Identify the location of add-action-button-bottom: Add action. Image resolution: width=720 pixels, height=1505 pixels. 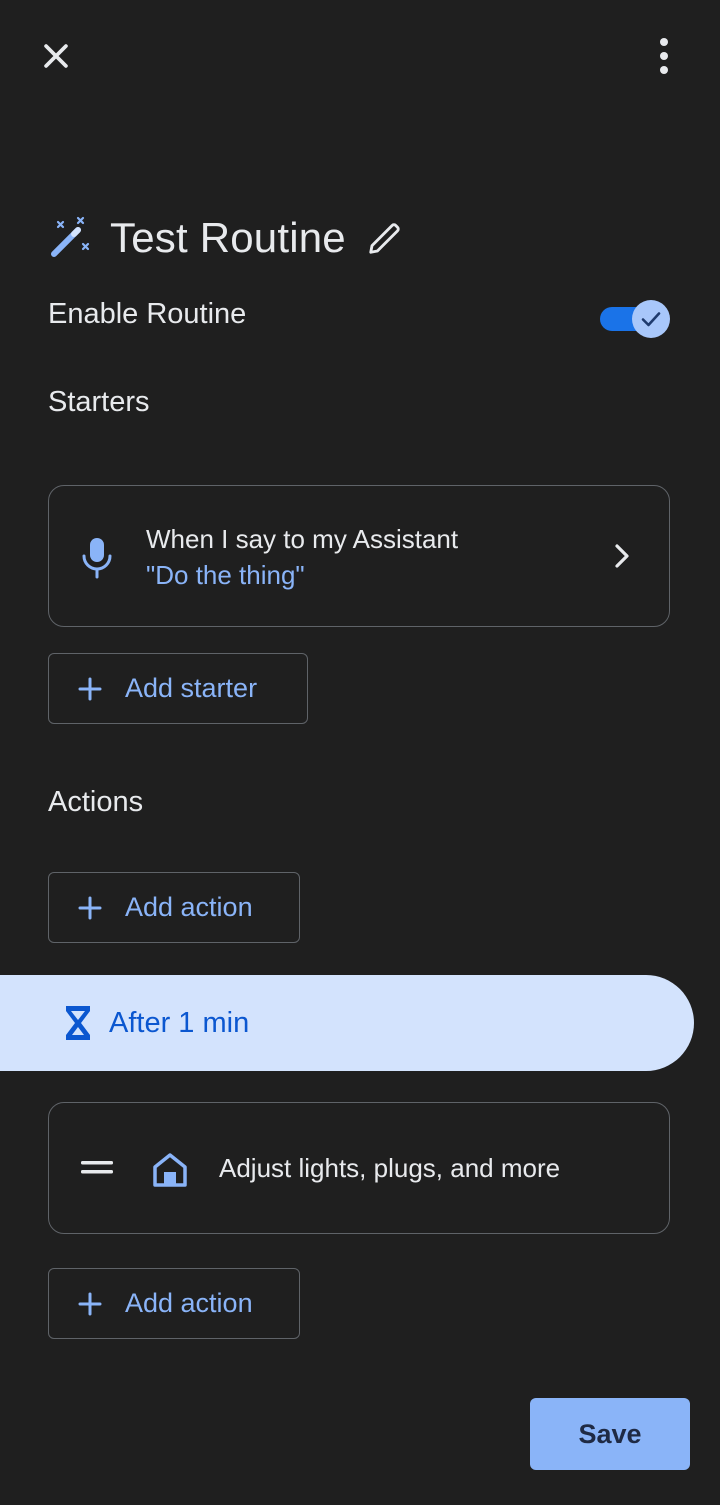
(174, 1303).